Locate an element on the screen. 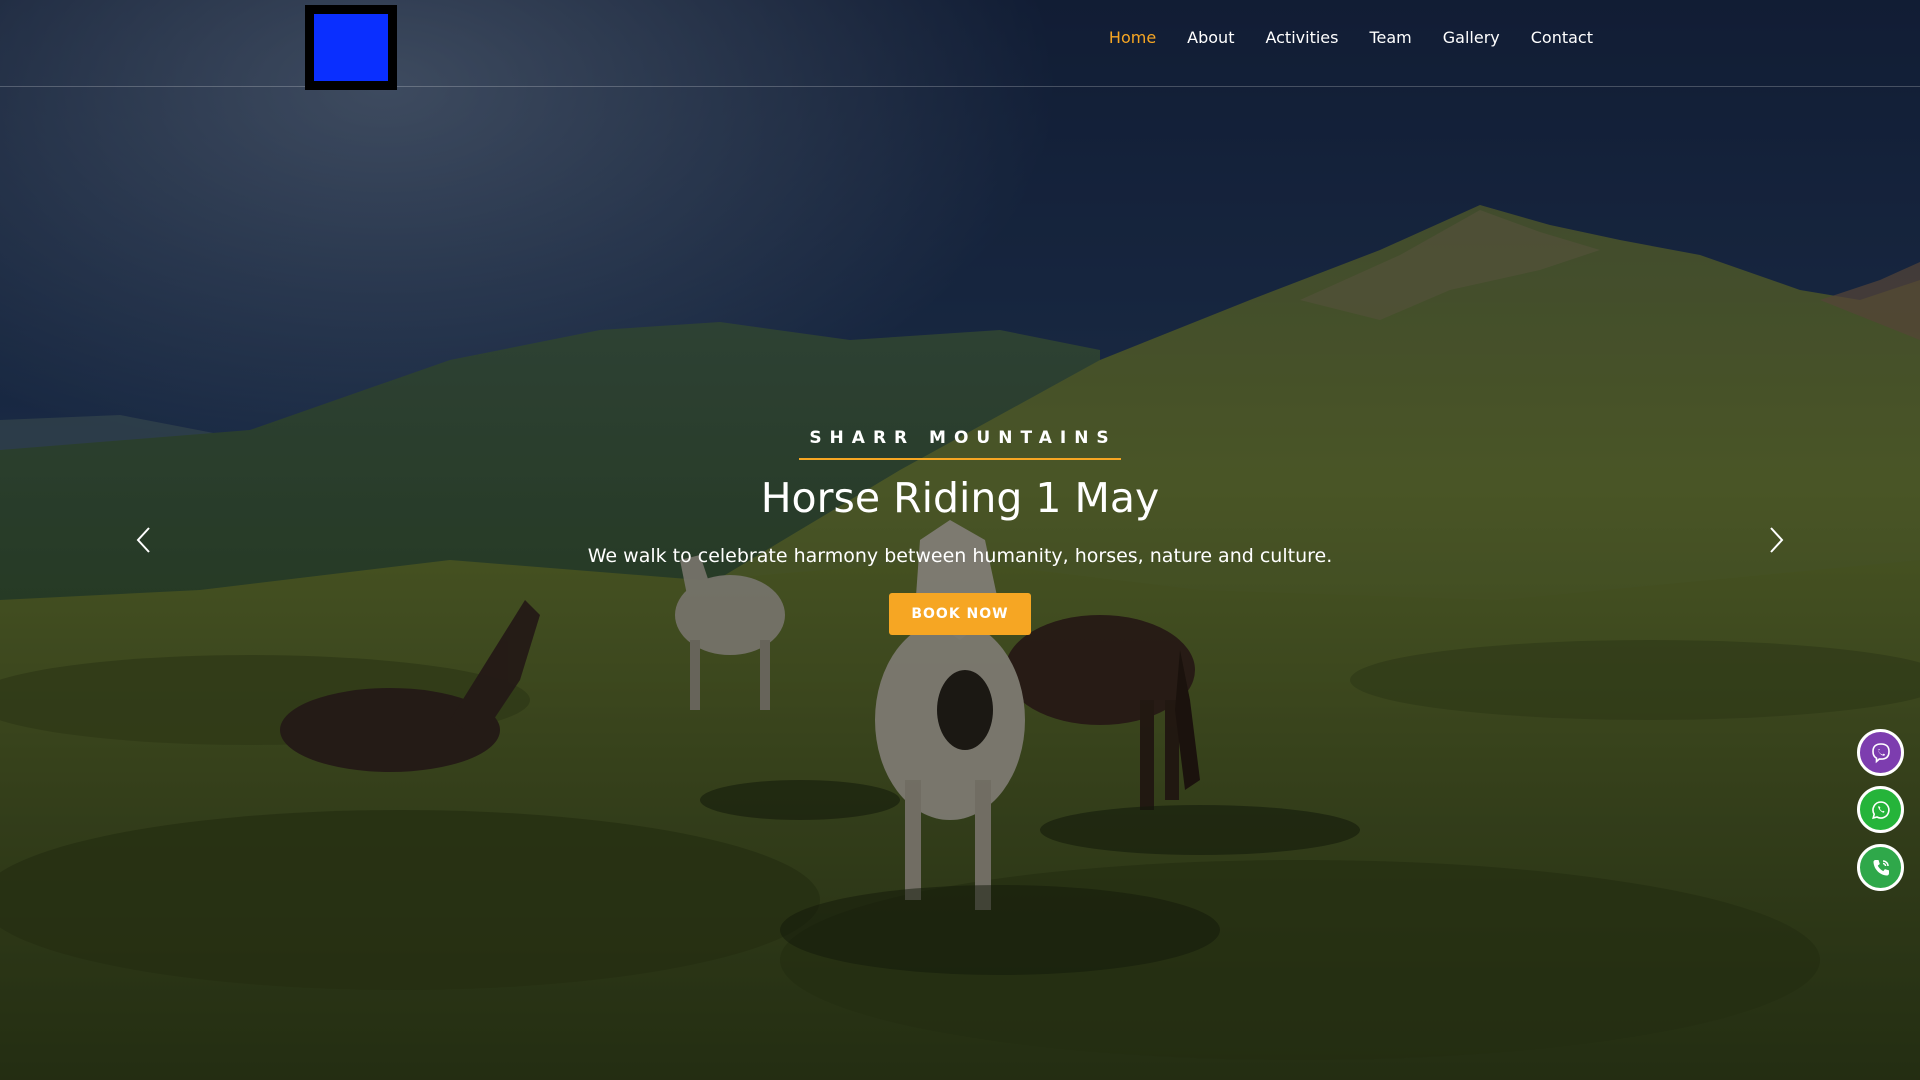  whatsapp-icon is located at coordinates (1880, 809).